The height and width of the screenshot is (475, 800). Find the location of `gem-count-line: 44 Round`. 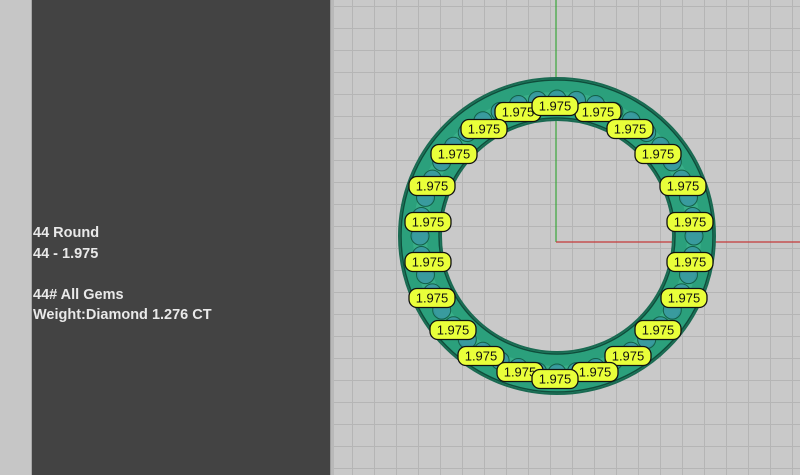

gem-count-line: 44 Round is located at coordinates (66, 233).